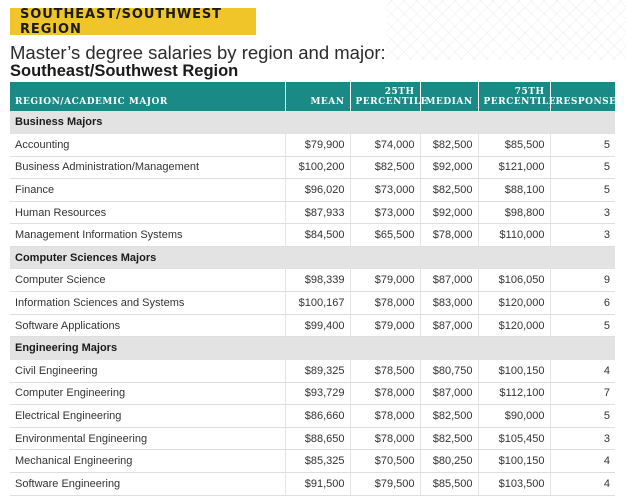  I want to click on responses-cell: 9, so click(582, 281).